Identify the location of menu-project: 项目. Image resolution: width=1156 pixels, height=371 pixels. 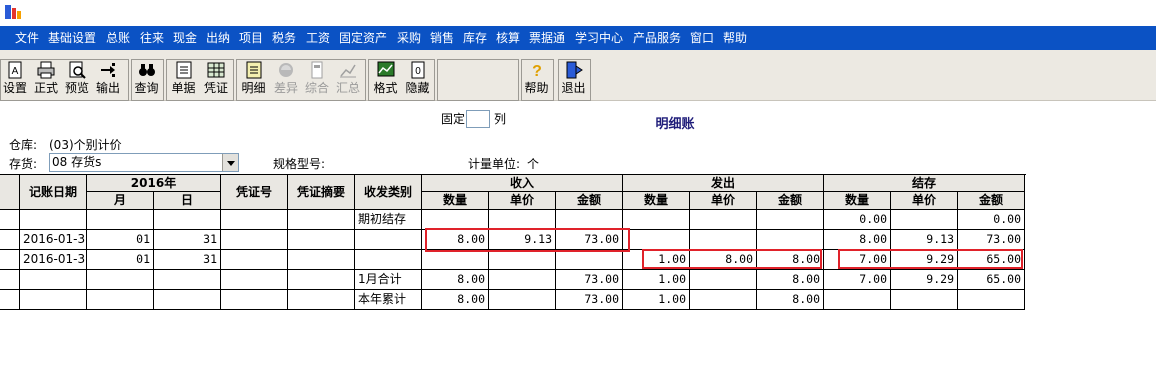
(251, 38).